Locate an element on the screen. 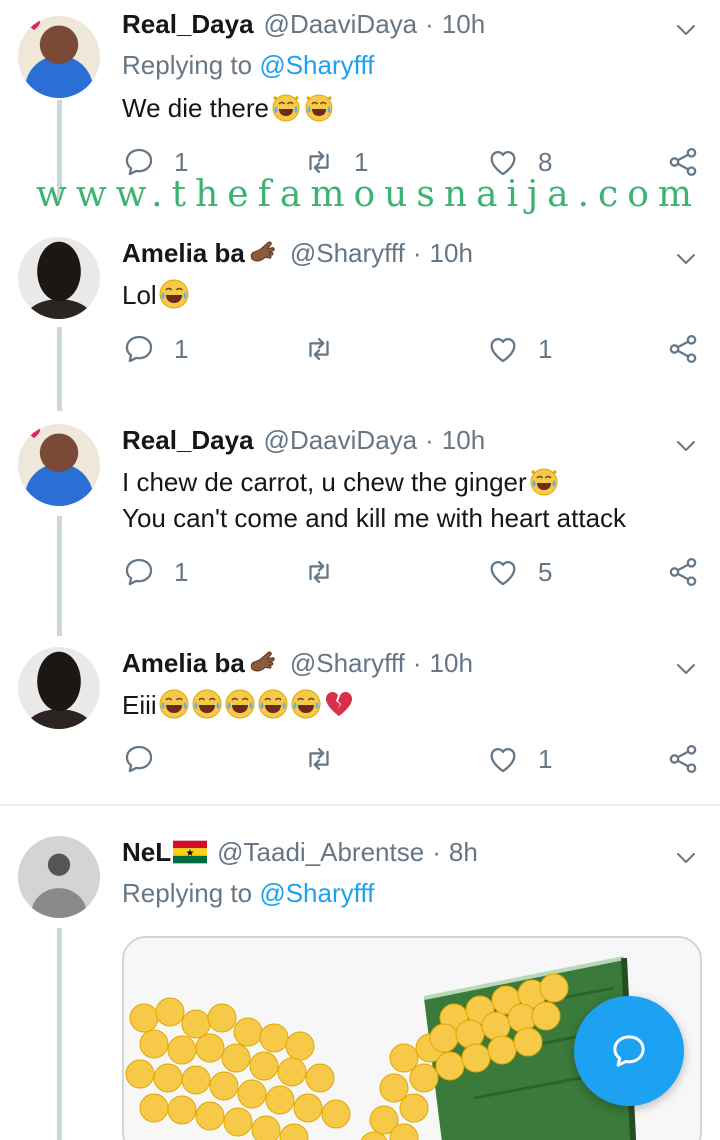 The height and width of the screenshot is (1140, 720). like-button: 5 is located at coordinates (519, 572).